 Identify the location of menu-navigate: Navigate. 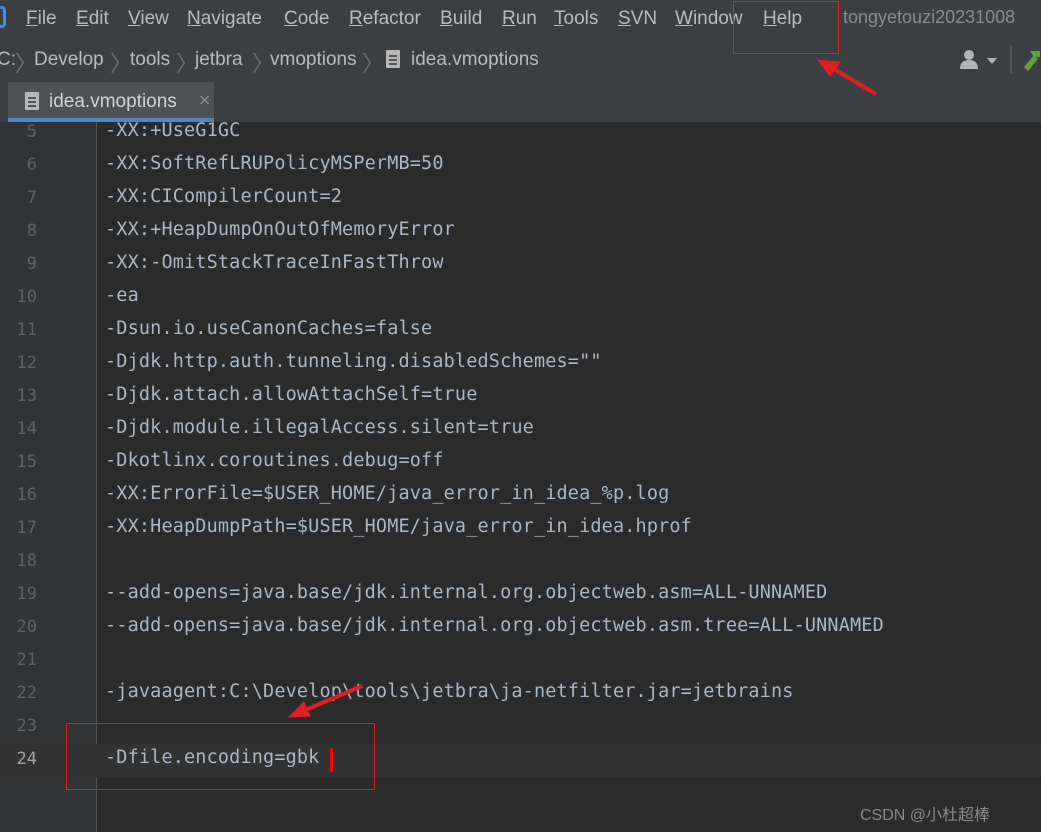
(224, 19).